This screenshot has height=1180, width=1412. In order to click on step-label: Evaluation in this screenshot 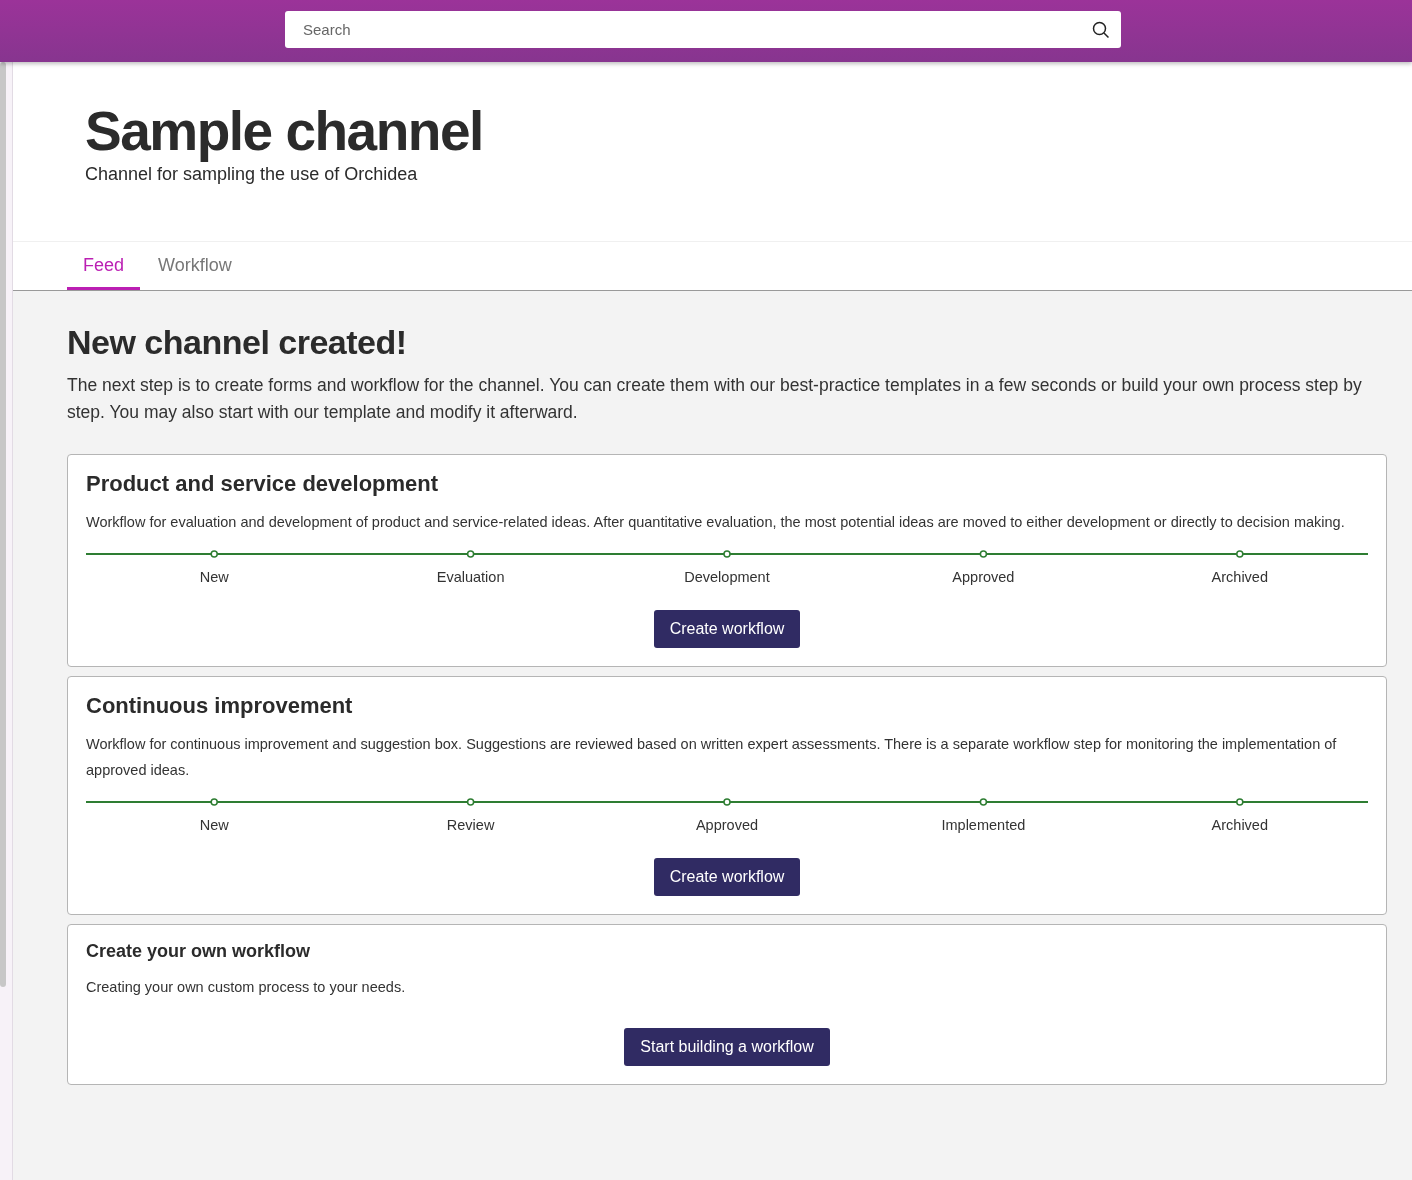, I will do `click(470, 577)`.